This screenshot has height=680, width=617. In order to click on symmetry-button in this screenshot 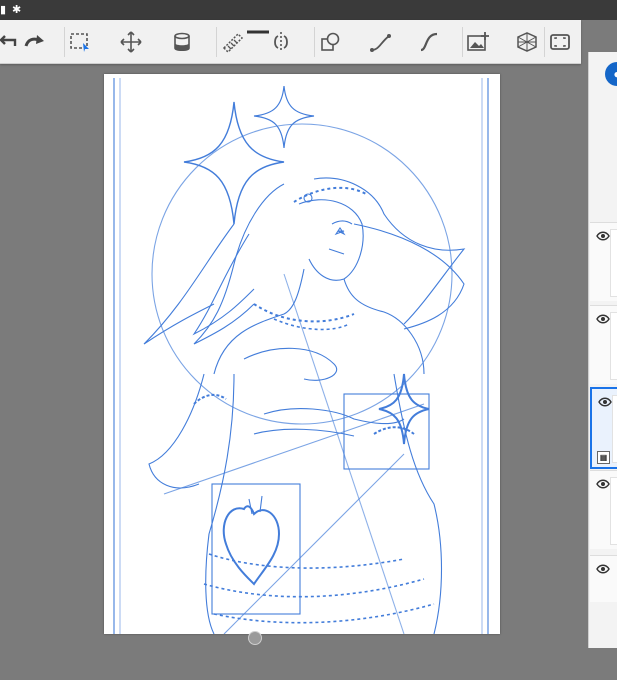, I will do `click(281, 42)`.